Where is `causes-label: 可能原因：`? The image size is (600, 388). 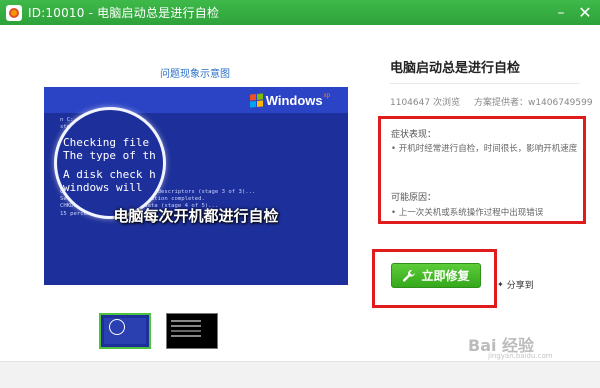 causes-label: 可能原因： is located at coordinates (414, 198).